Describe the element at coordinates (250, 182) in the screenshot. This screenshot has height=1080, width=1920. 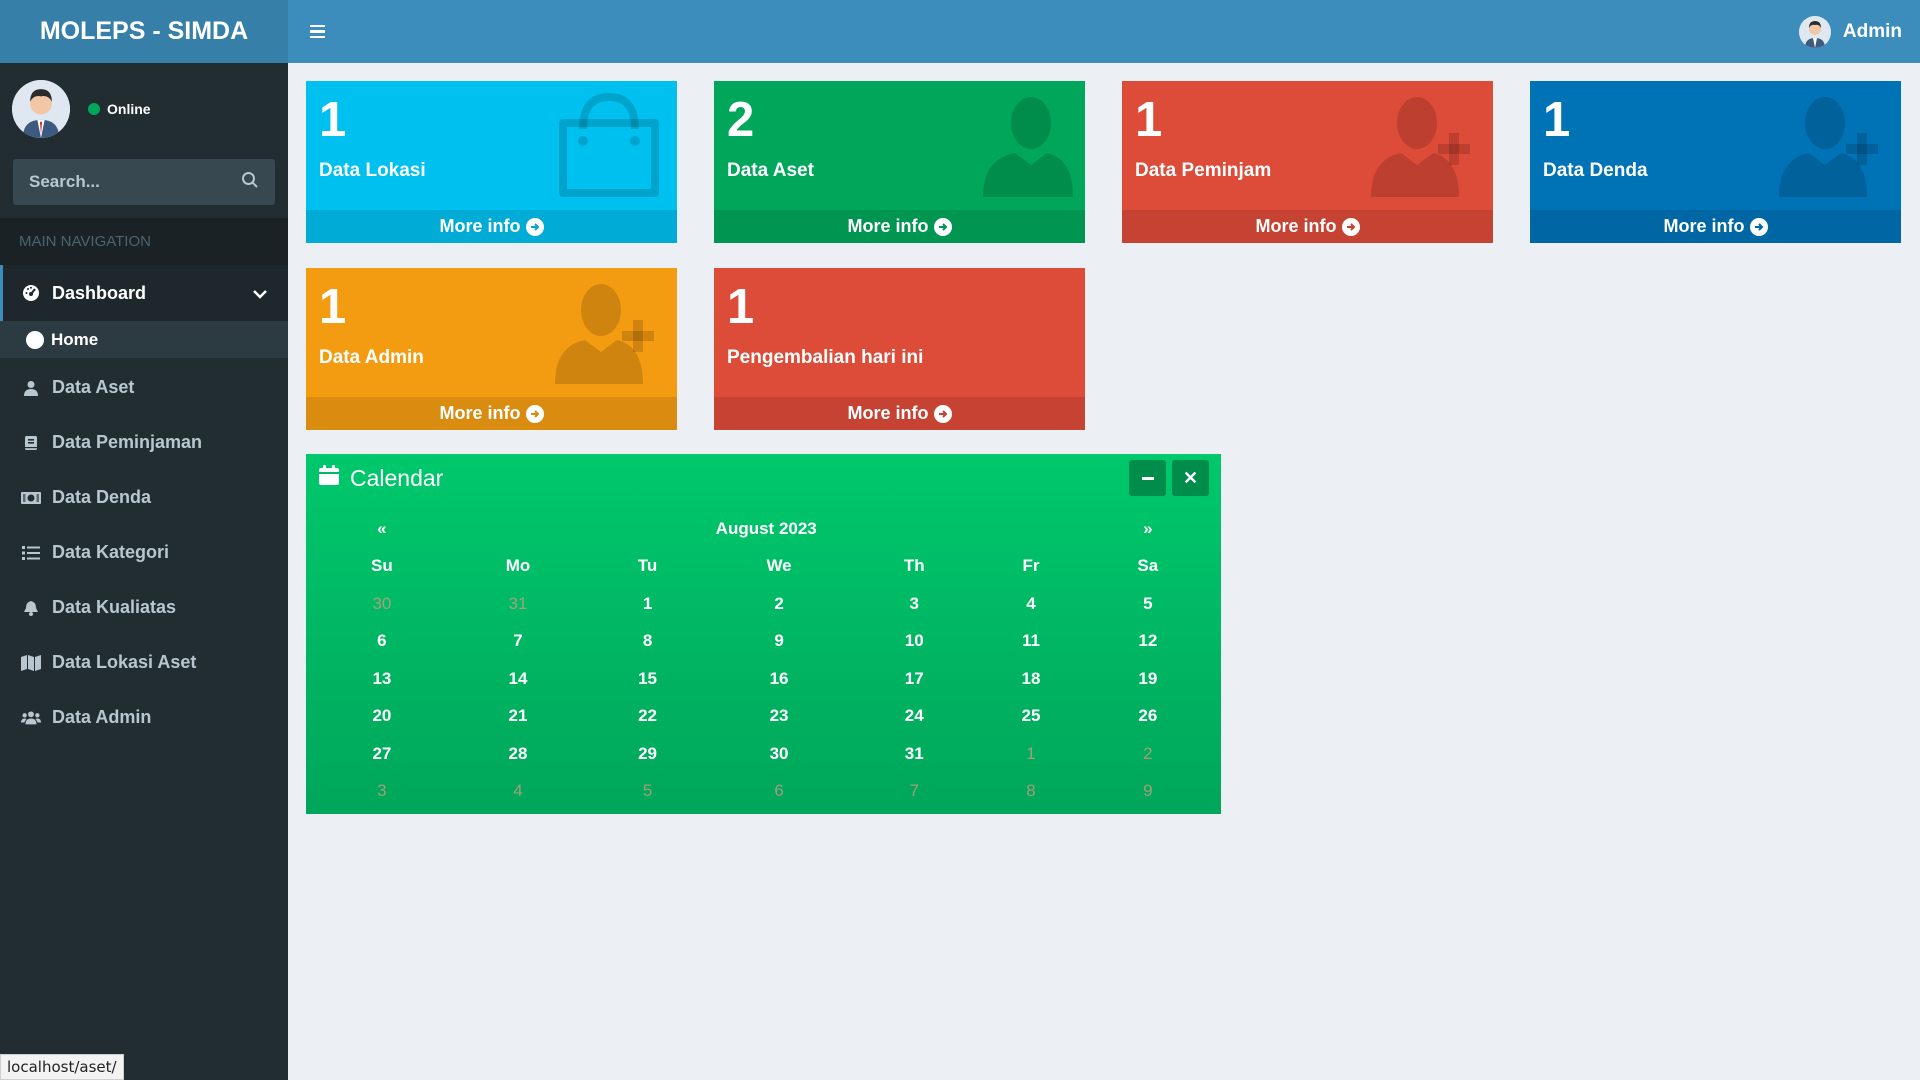
I see `search-icon` at that location.